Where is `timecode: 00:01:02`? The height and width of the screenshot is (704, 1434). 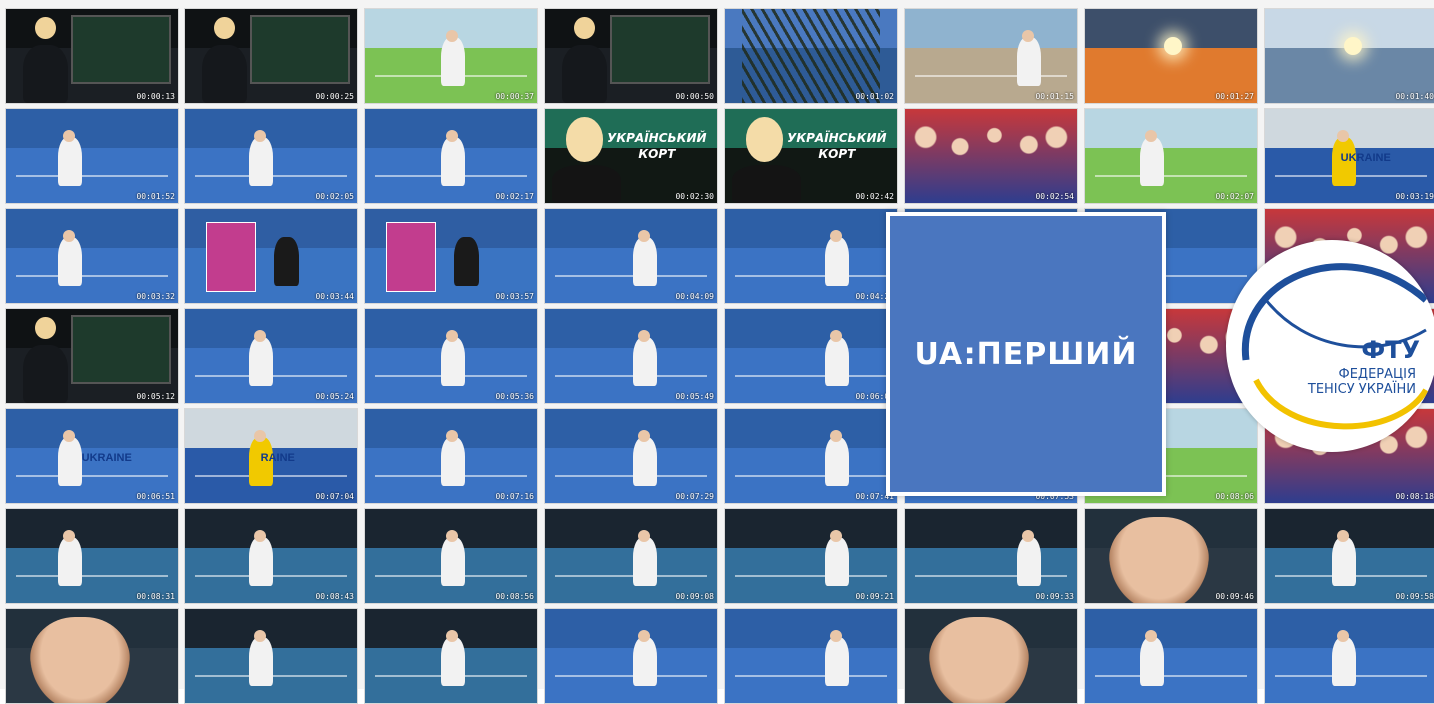
timecode: 00:01:02 is located at coordinates (874, 96).